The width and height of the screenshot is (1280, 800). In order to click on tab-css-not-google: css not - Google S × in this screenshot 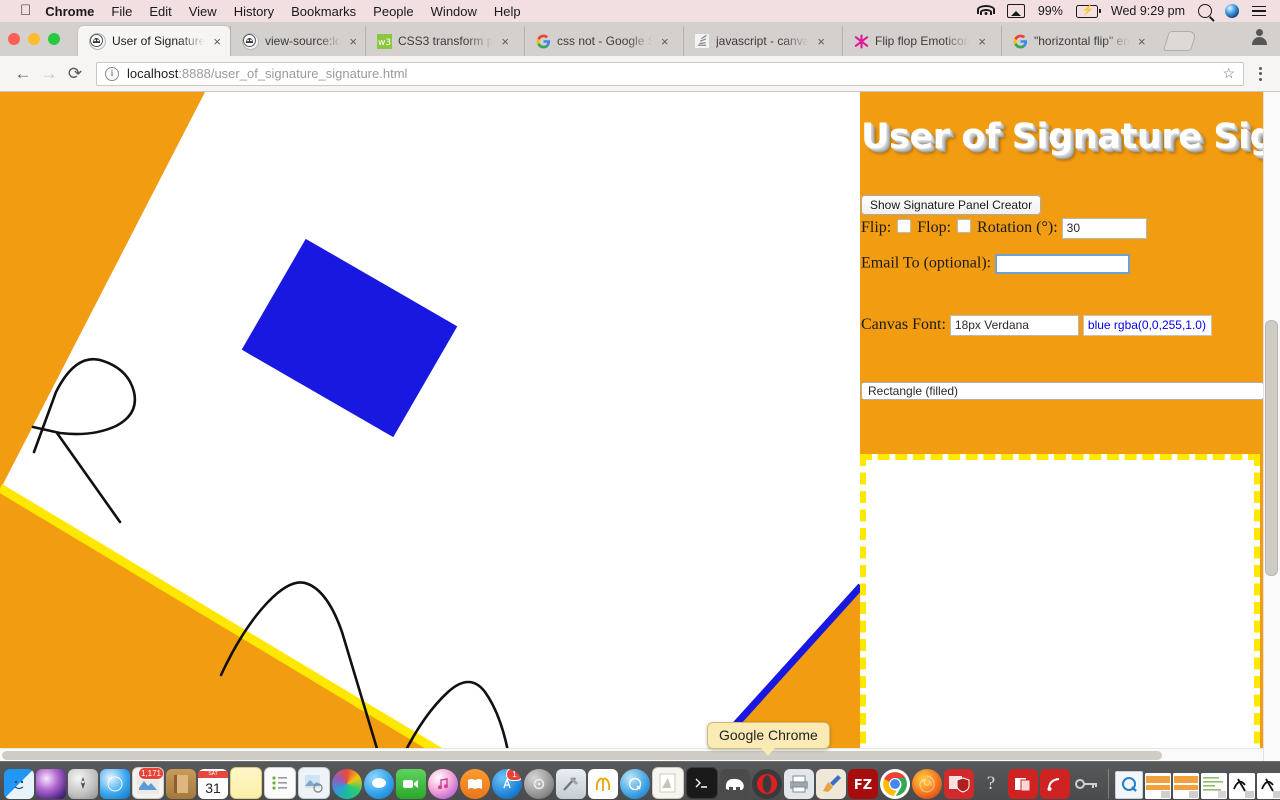, I will do `click(603, 41)`.